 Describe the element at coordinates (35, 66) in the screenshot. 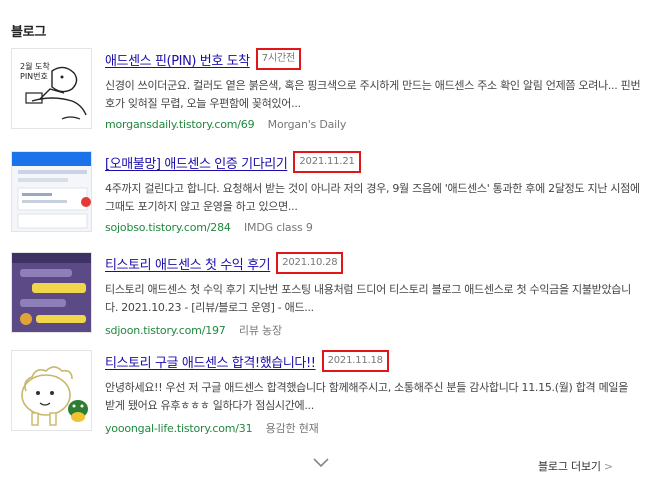

I see `svg-text: 2월 도착` at that location.